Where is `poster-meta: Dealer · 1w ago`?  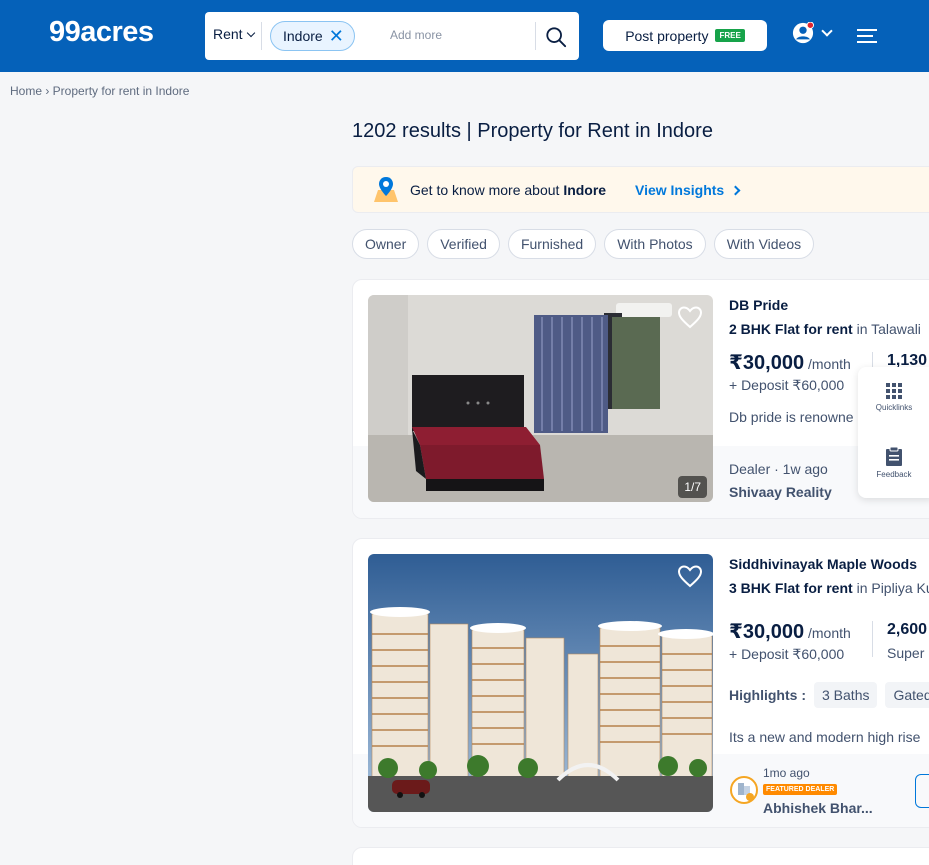
poster-meta: Dealer · 1w ago is located at coordinates (778, 469).